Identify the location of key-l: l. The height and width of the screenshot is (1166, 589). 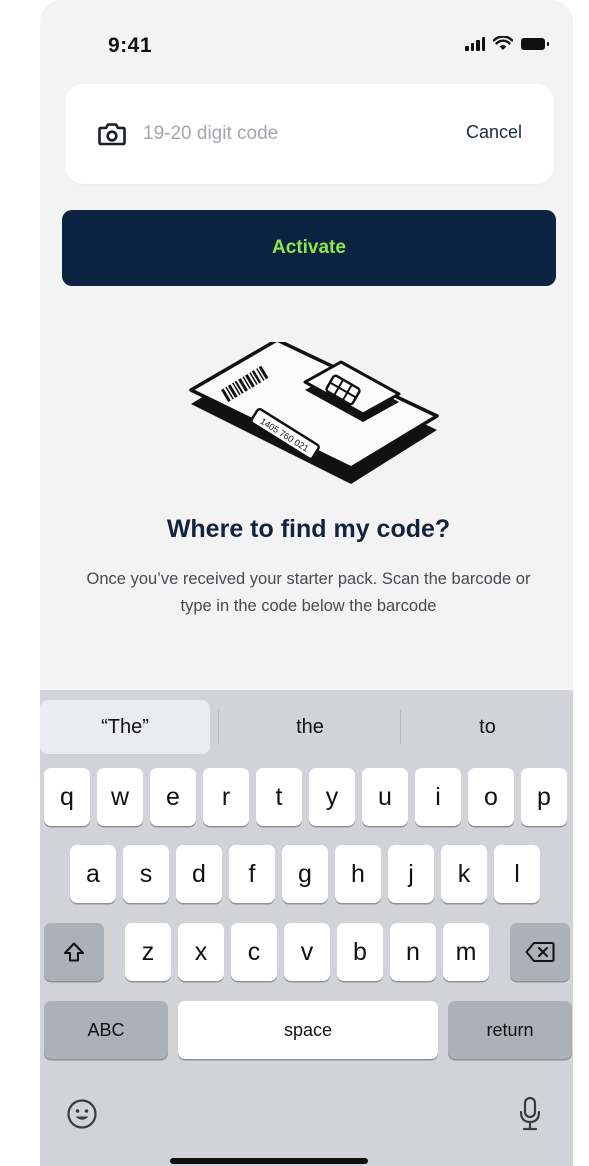
(517, 874).